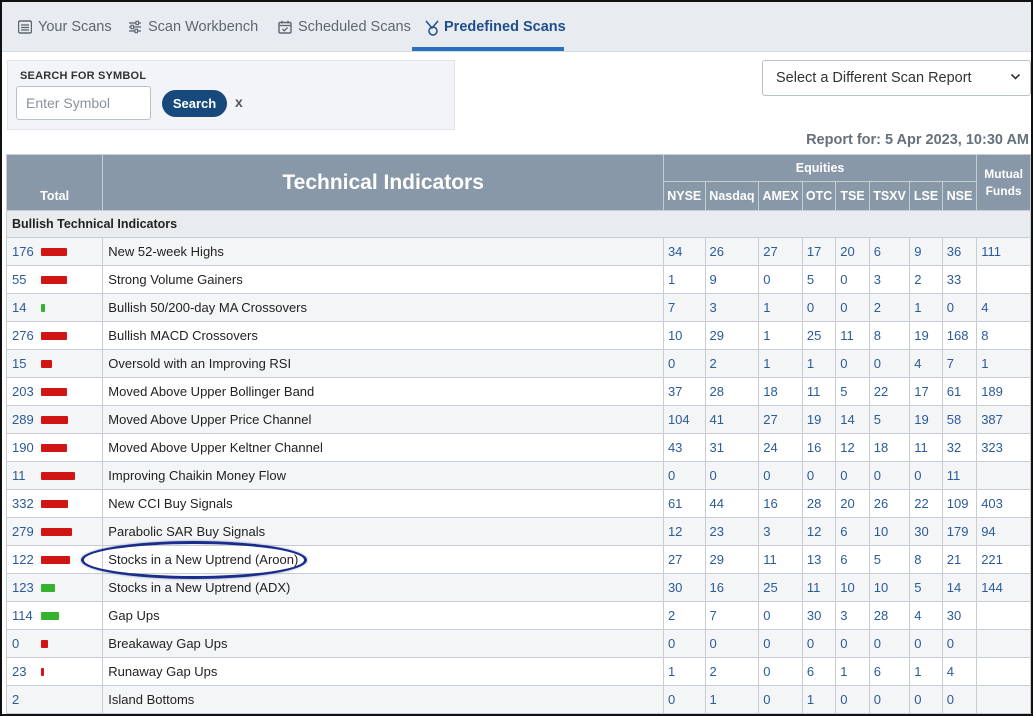 Image resolution: width=1033 pixels, height=716 pixels. Describe the element at coordinates (959, 251) in the screenshot. I see `exchange-count-link: 36` at that location.